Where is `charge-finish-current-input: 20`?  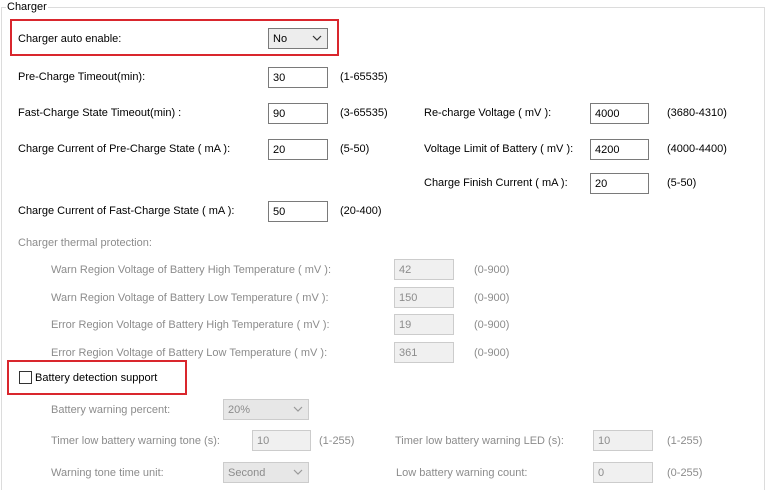
charge-finish-current-input: 20 is located at coordinates (619, 183).